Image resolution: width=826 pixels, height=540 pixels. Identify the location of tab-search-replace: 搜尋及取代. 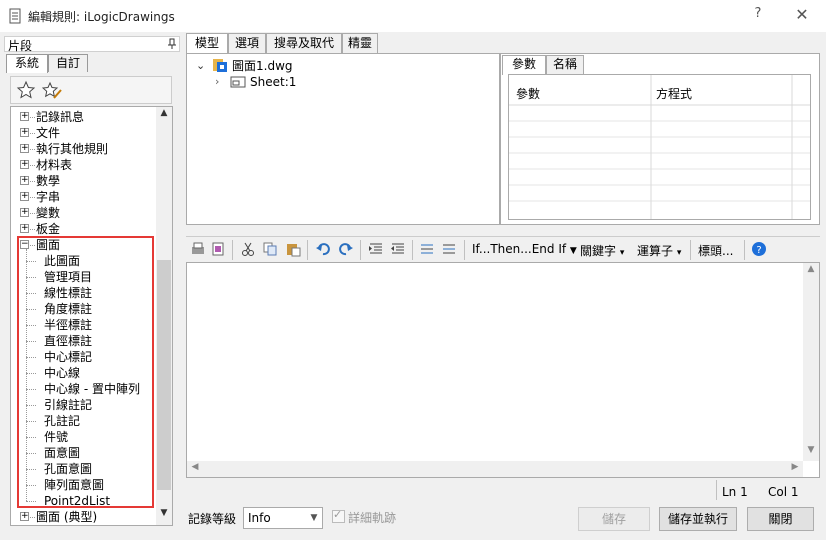
(304, 43).